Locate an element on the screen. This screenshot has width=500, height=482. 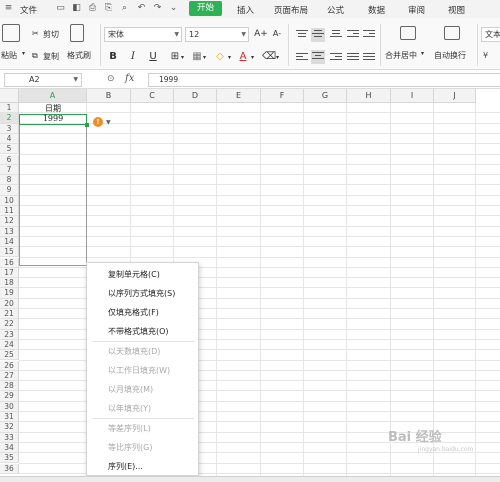
formula-input: 1999 is located at coordinates (324, 80).